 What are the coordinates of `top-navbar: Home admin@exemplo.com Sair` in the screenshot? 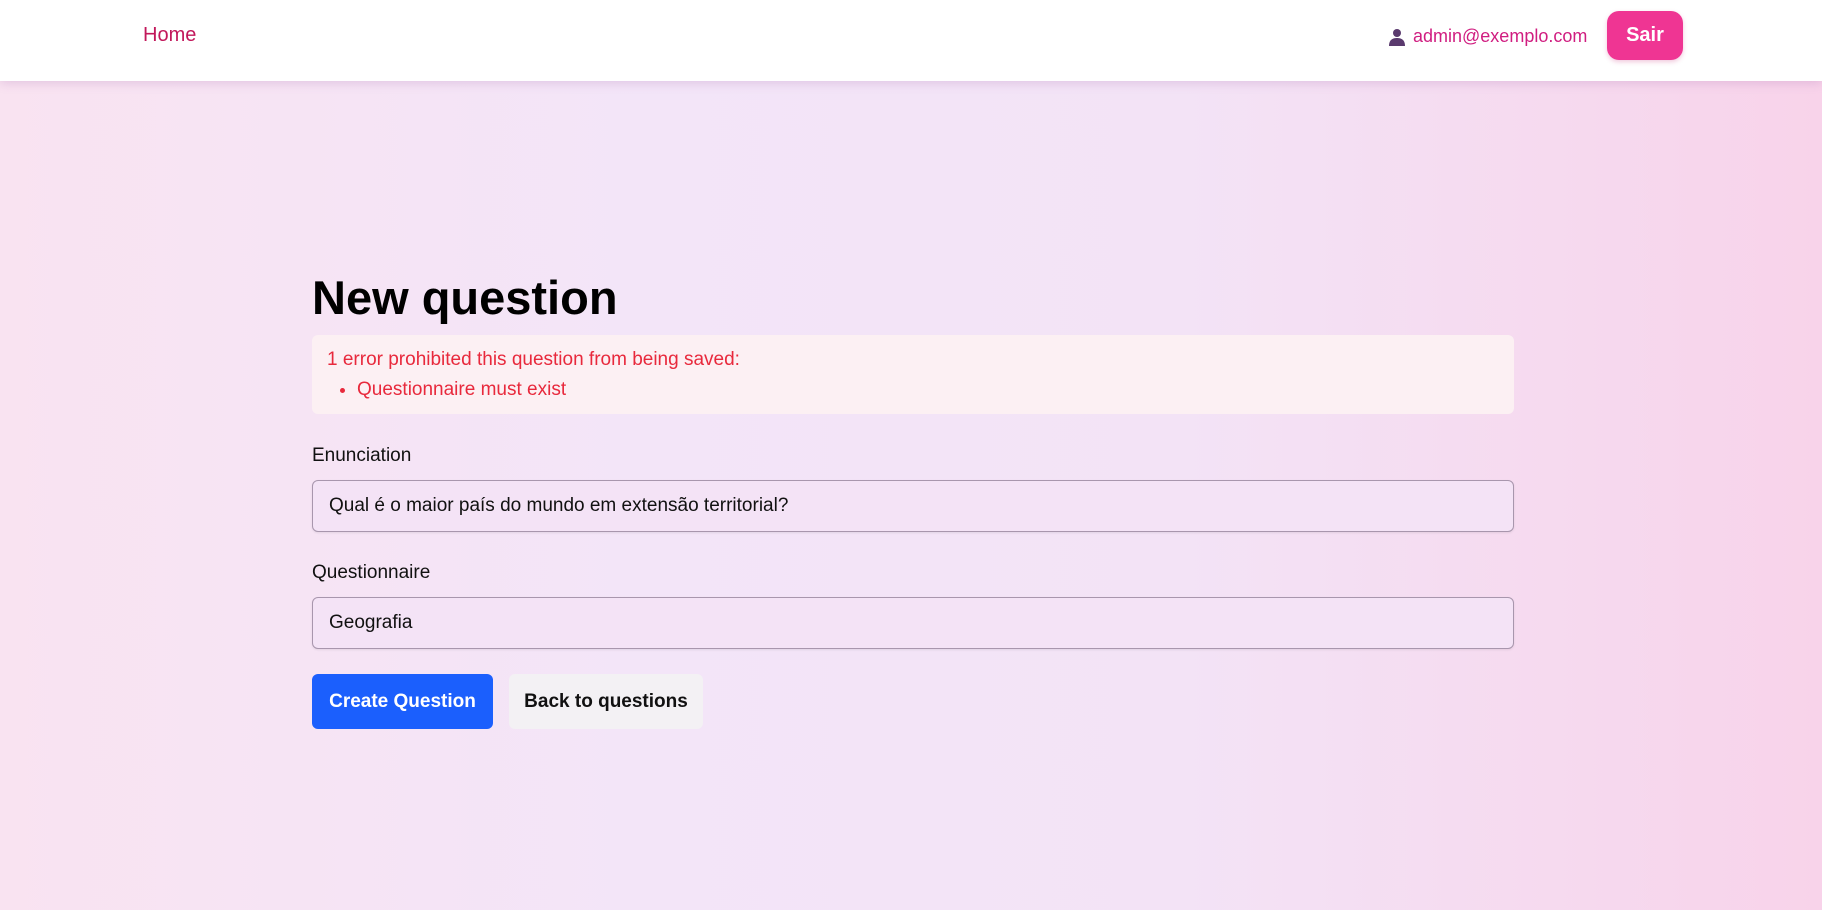 It's located at (911, 40).